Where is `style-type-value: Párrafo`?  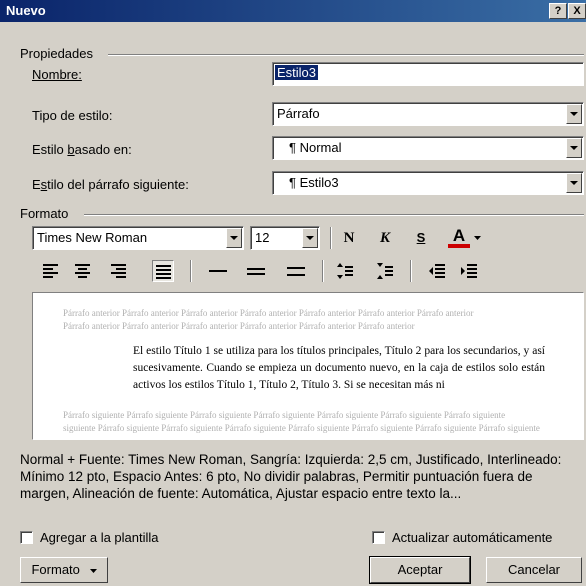
style-type-value: Párrafo is located at coordinates (298, 113).